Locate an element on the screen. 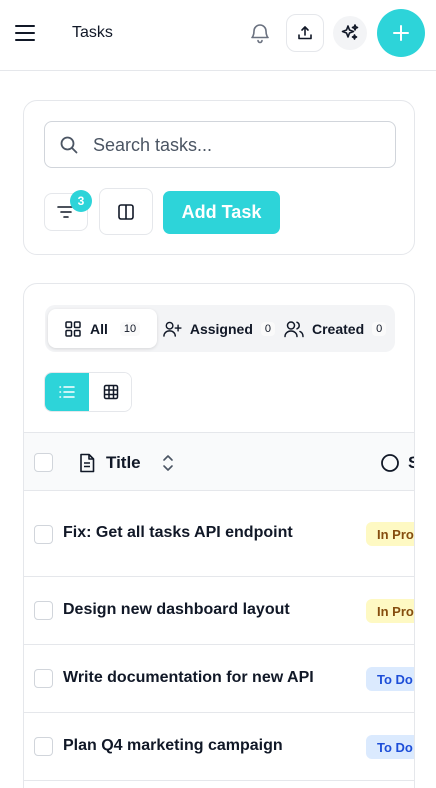  table-row: Write documentation for new API To Do is located at coordinates (219, 679).